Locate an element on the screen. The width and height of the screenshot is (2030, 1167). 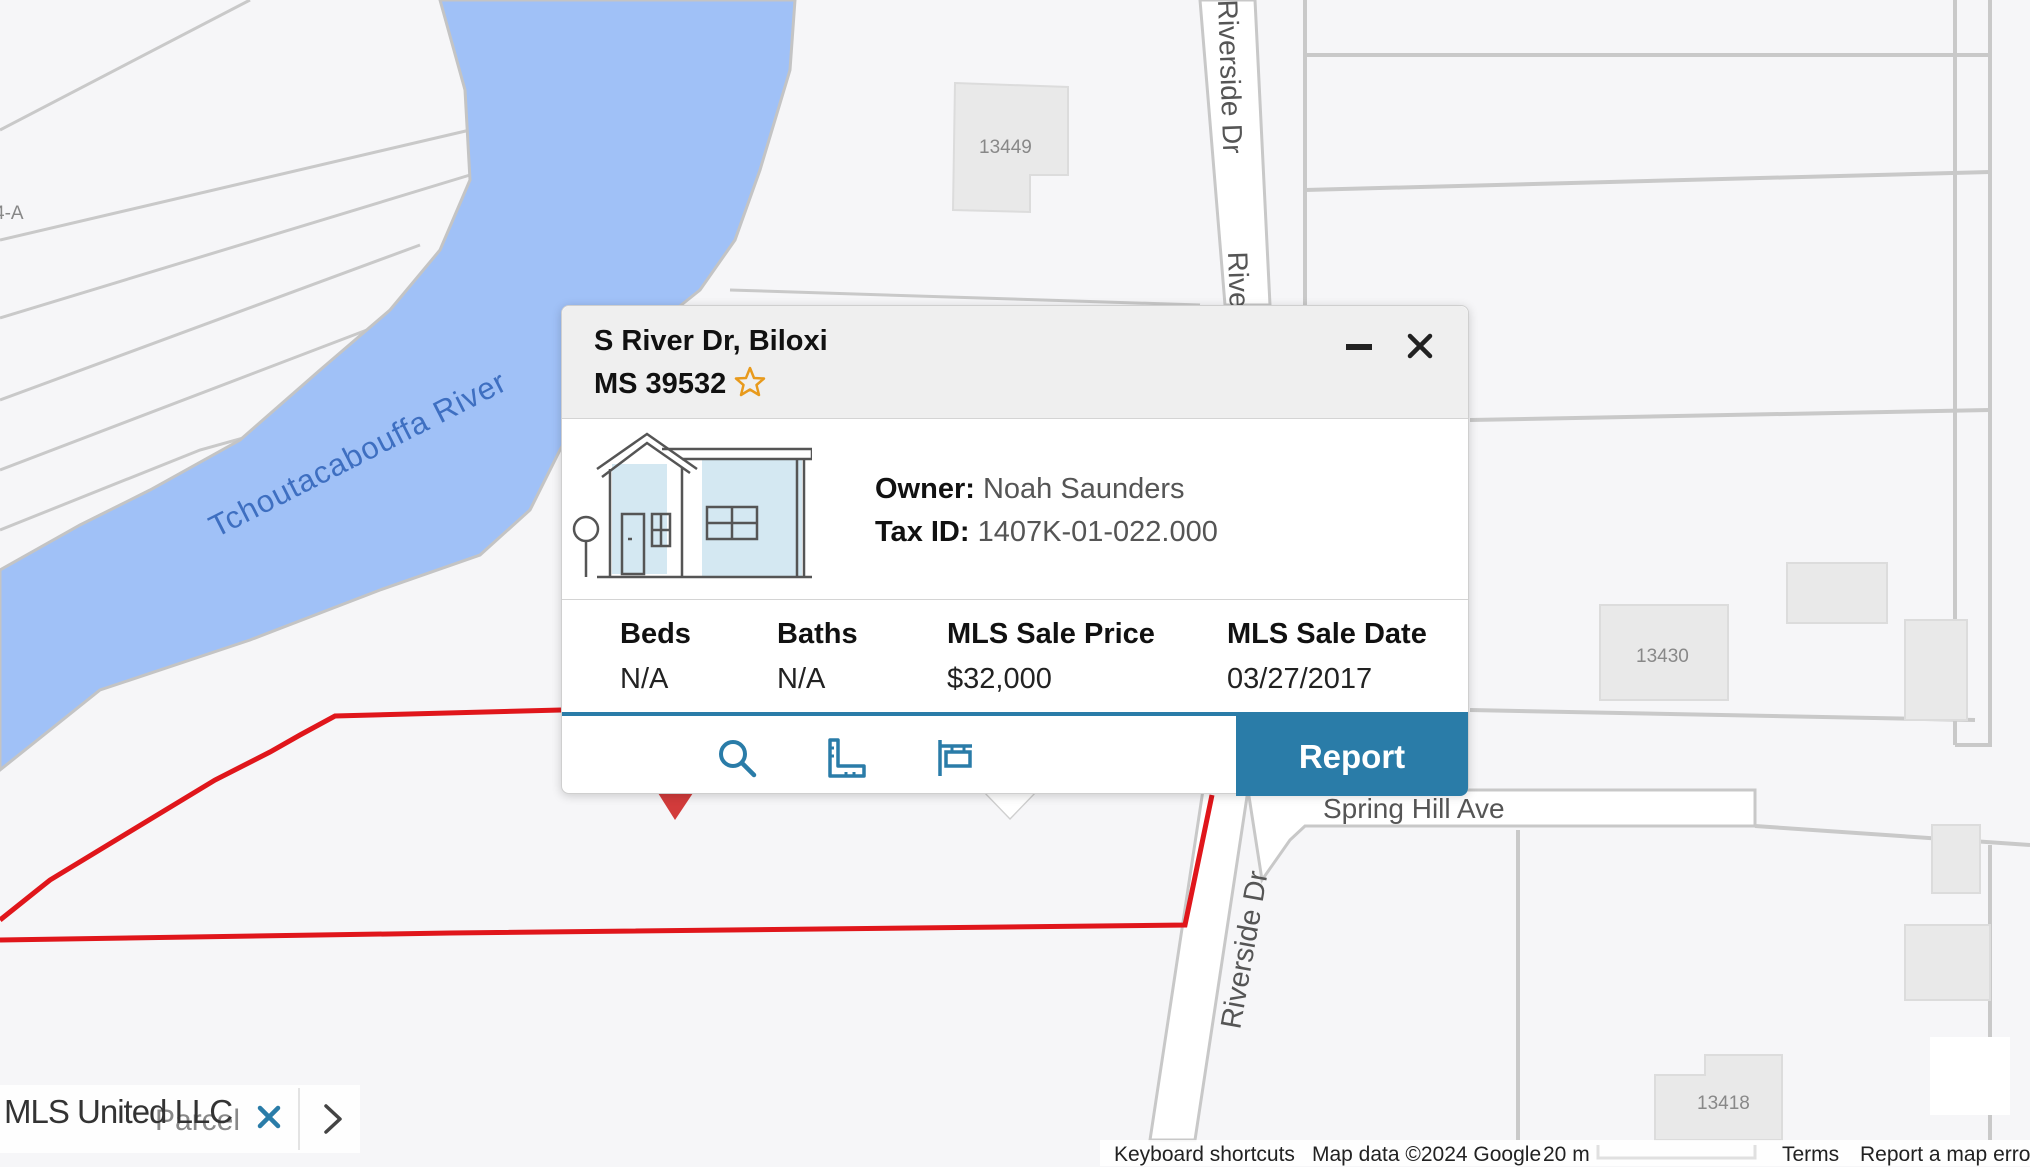
star-icon is located at coordinates (750, 382).